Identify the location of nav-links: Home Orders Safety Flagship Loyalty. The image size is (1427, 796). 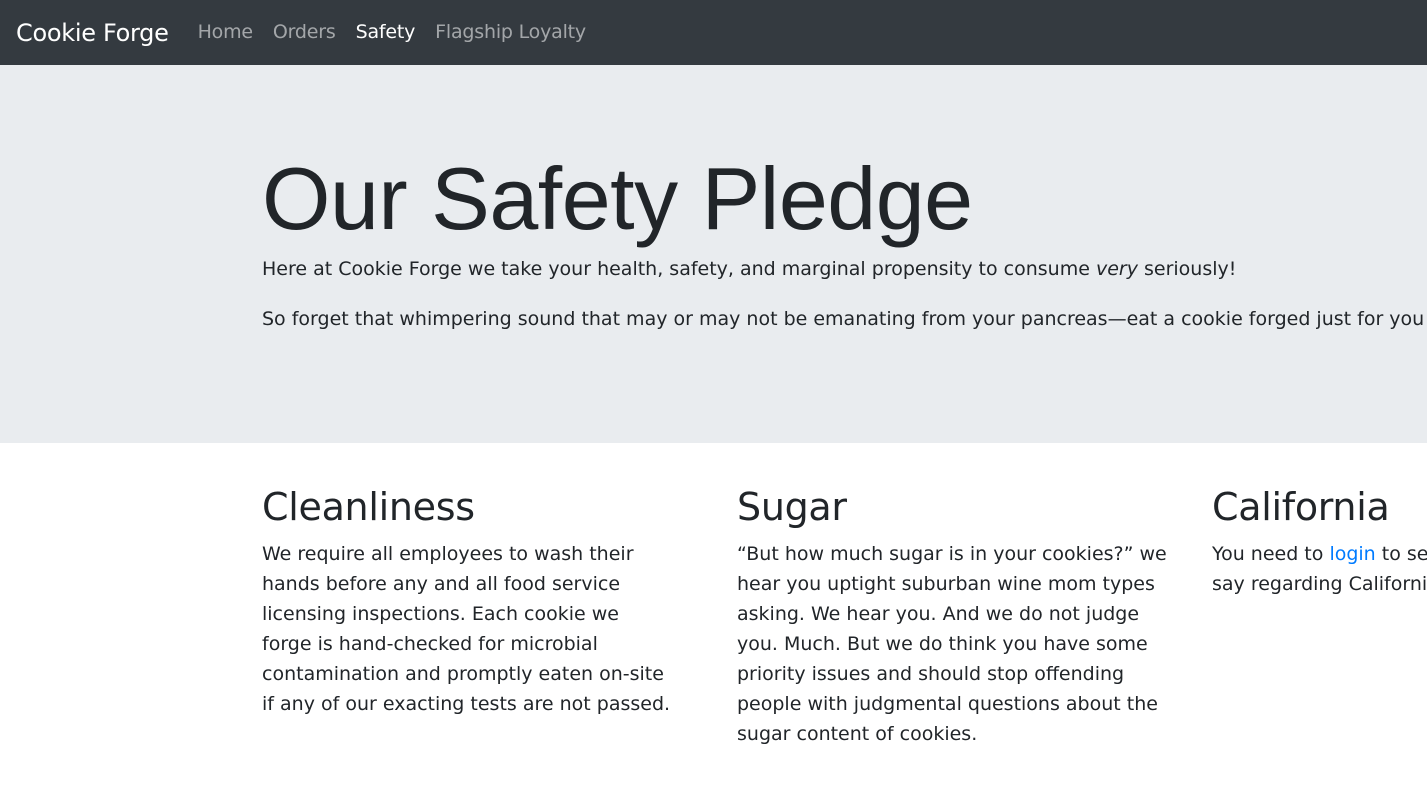
(402, 32).